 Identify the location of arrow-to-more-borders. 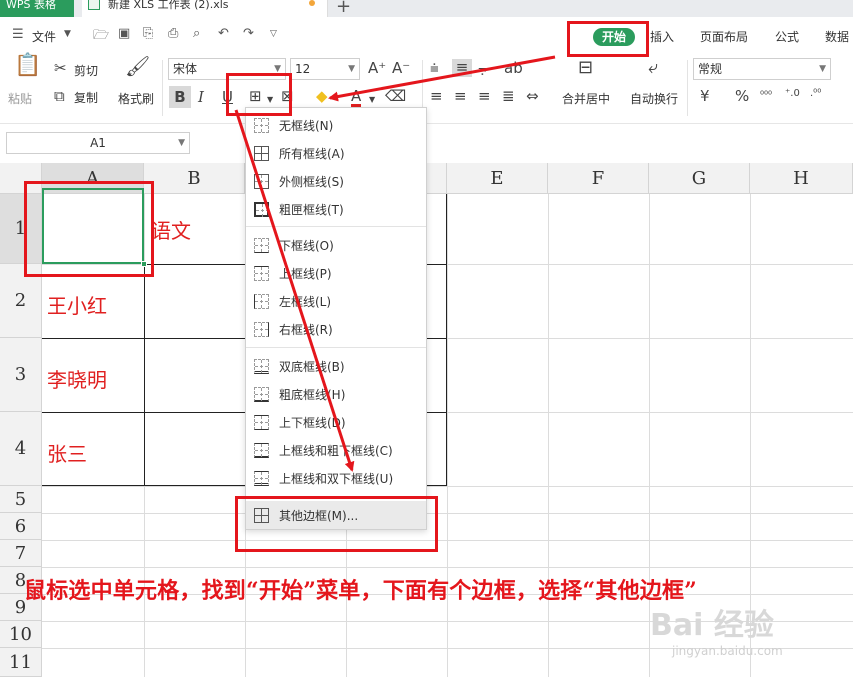
(294, 290).